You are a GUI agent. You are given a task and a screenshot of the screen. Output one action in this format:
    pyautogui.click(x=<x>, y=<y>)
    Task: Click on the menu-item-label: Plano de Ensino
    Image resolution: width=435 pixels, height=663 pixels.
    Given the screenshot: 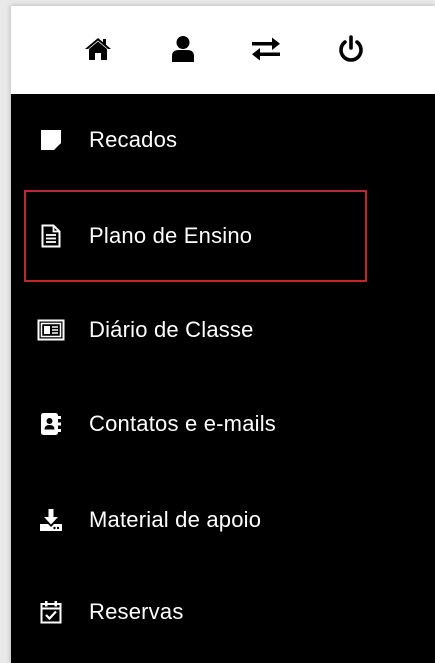 What is the action you would take?
    pyautogui.click(x=171, y=235)
    